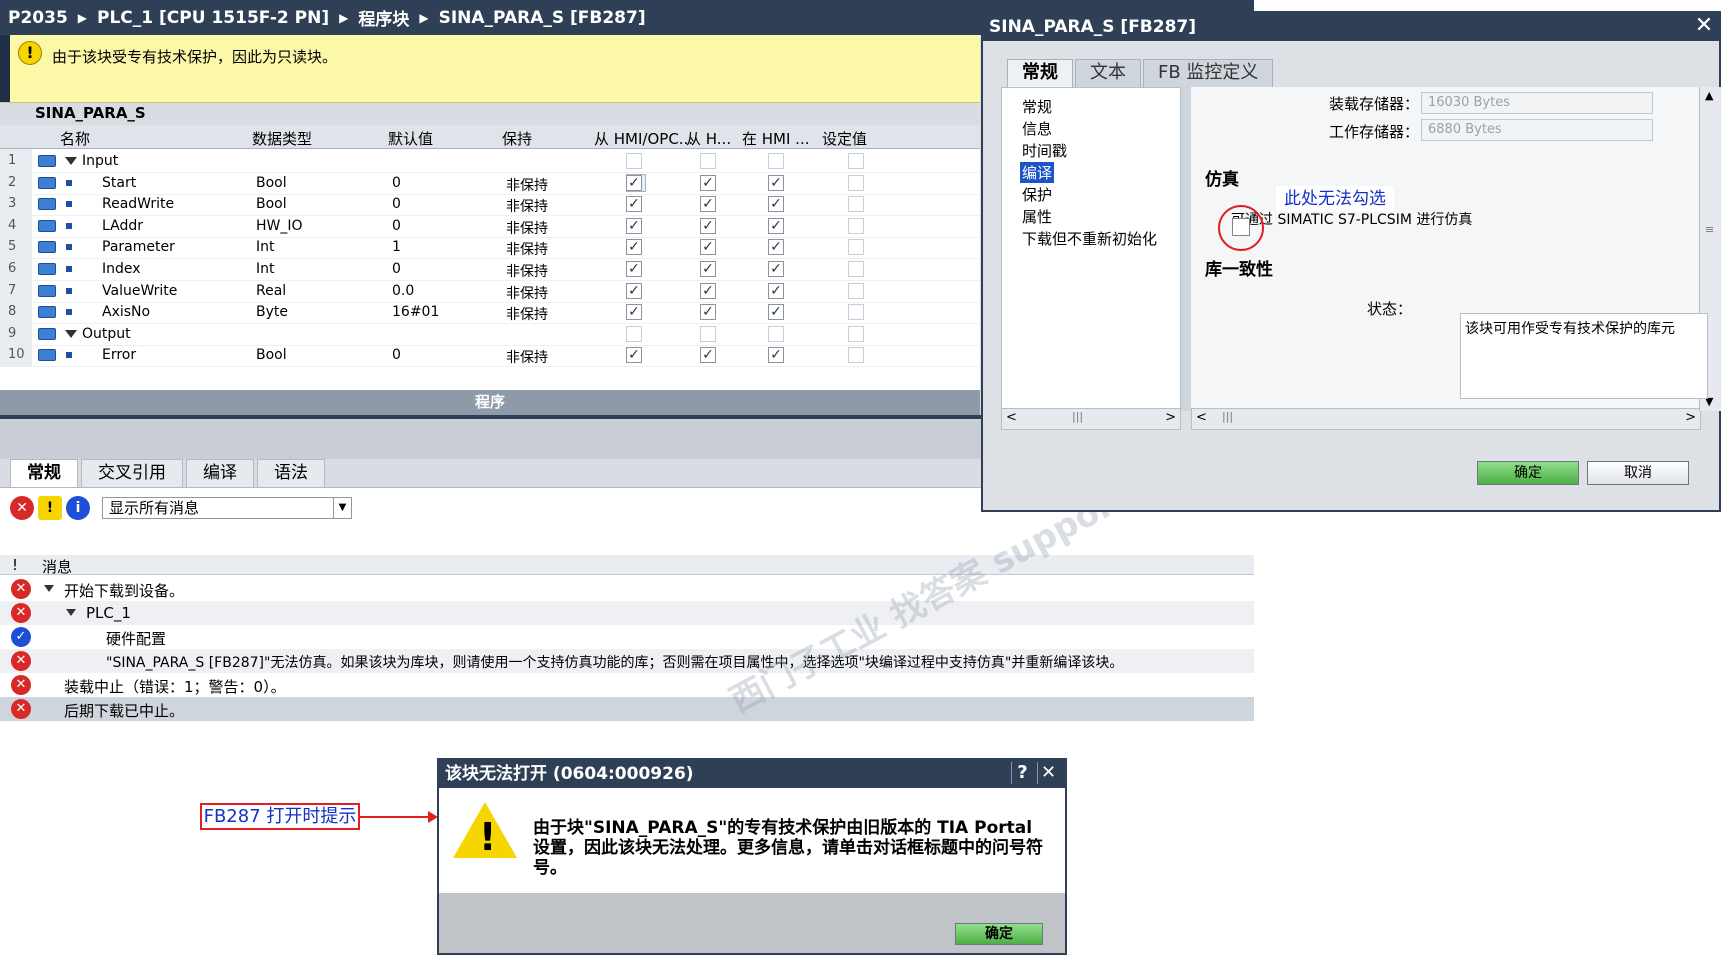 The width and height of the screenshot is (1725, 955). What do you see at coordinates (100, 161) in the screenshot?
I see `param-name: Input` at bounding box center [100, 161].